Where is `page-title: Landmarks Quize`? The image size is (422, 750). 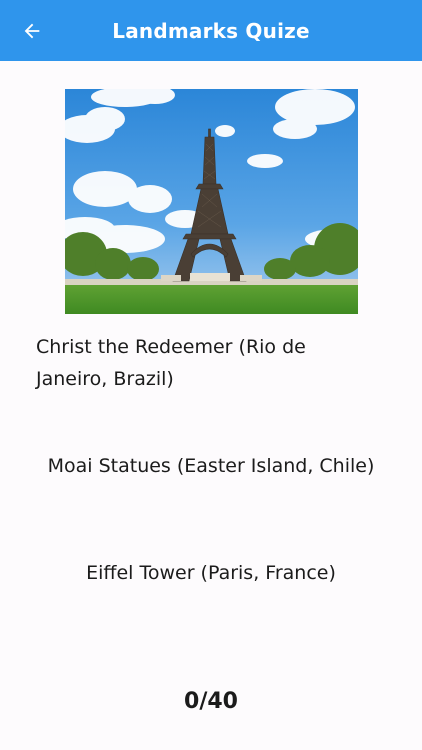
page-title: Landmarks Quize is located at coordinates (211, 30).